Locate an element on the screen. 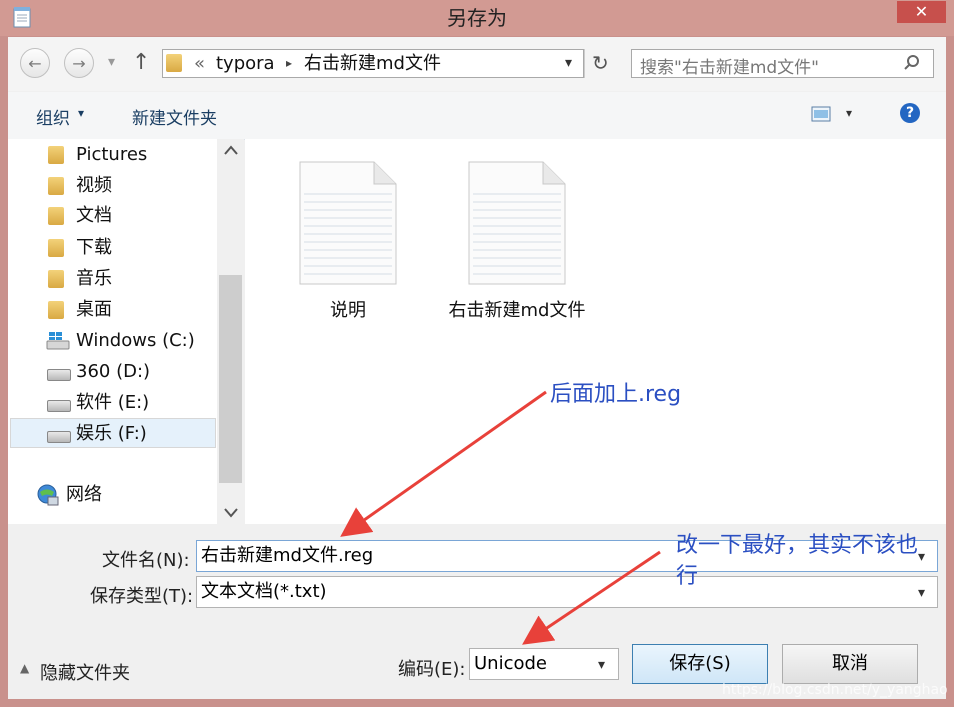 The image size is (954, 707). annotation-arrow-encoding is located at coordinates (591, 597).